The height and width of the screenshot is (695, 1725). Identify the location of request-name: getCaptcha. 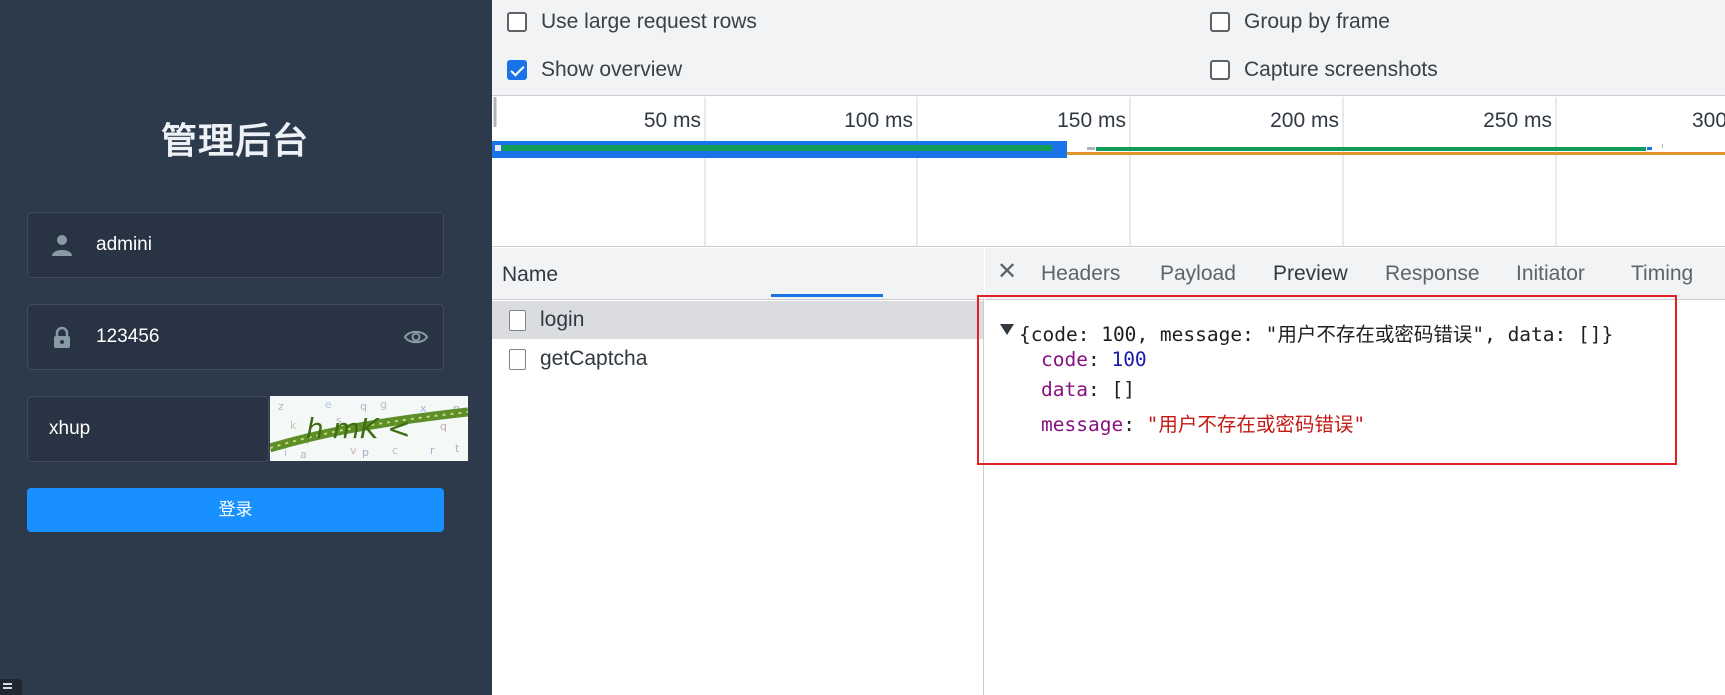
(594, 358).